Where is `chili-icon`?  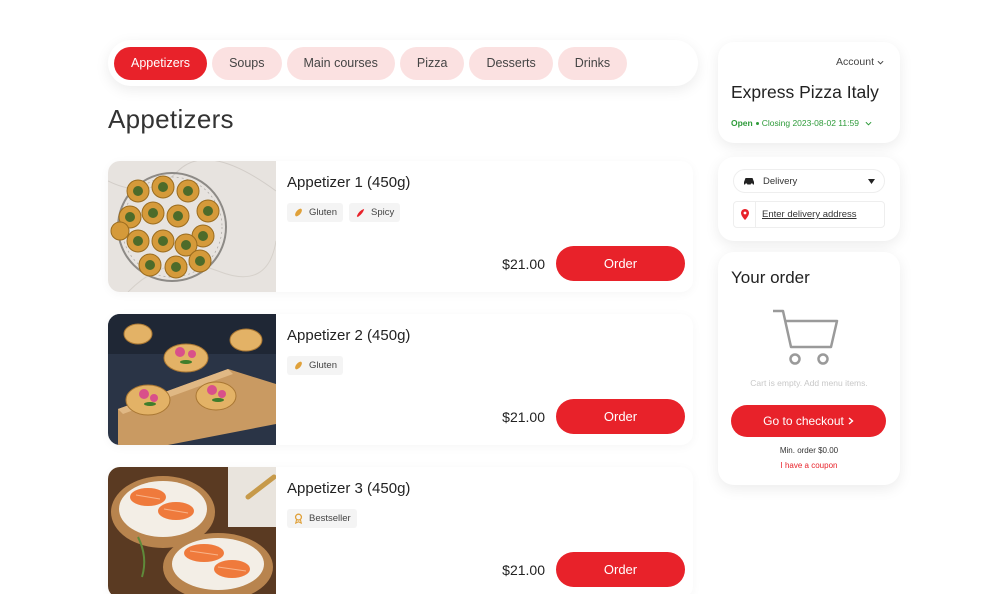
chili-icon is located at coordinates (360, 213).